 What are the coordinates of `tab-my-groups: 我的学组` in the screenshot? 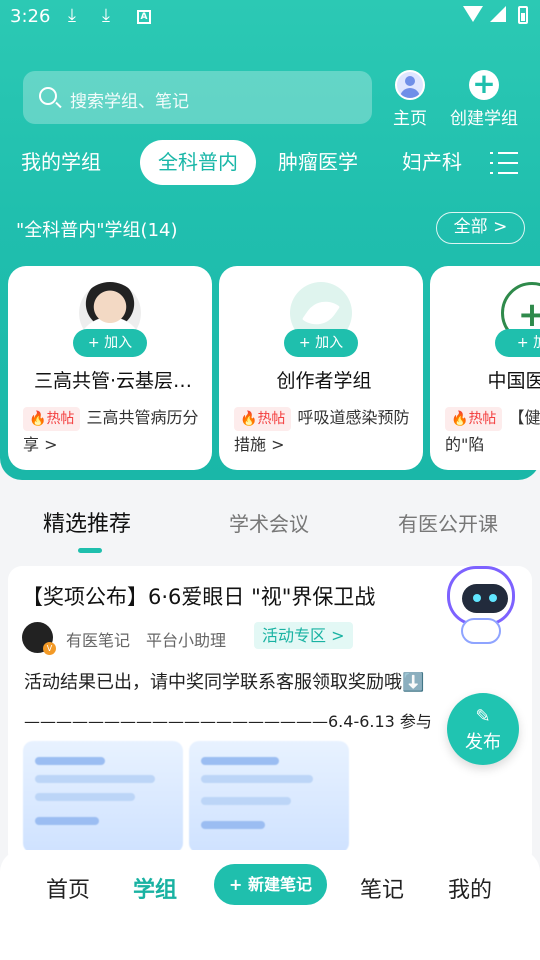 It's located at (61, 160).